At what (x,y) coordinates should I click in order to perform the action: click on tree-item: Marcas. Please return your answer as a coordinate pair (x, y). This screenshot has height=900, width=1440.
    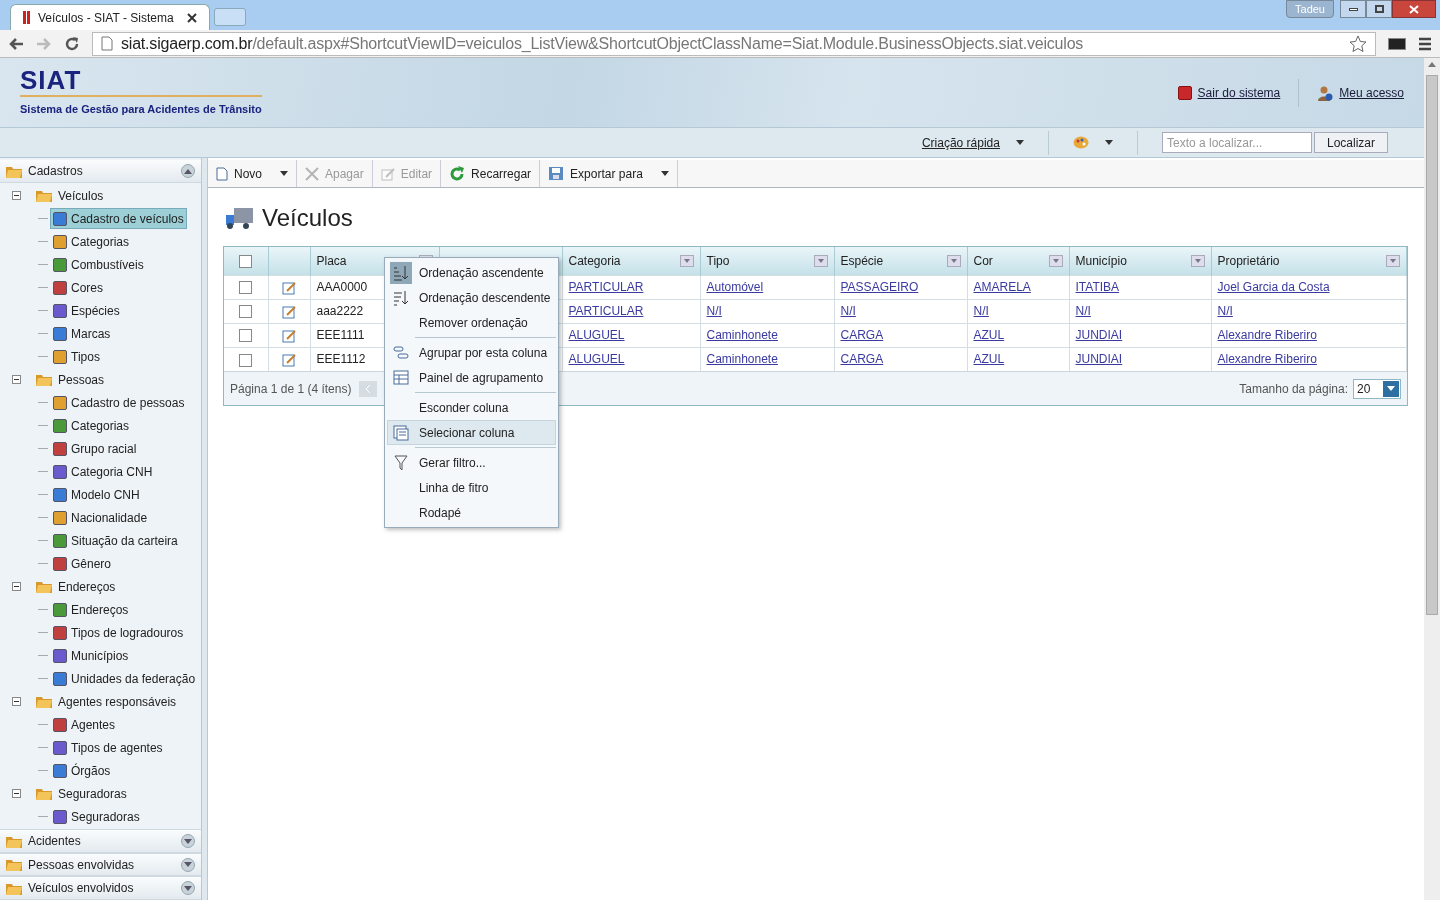
    Looking at the image, I should click on (82, 334).